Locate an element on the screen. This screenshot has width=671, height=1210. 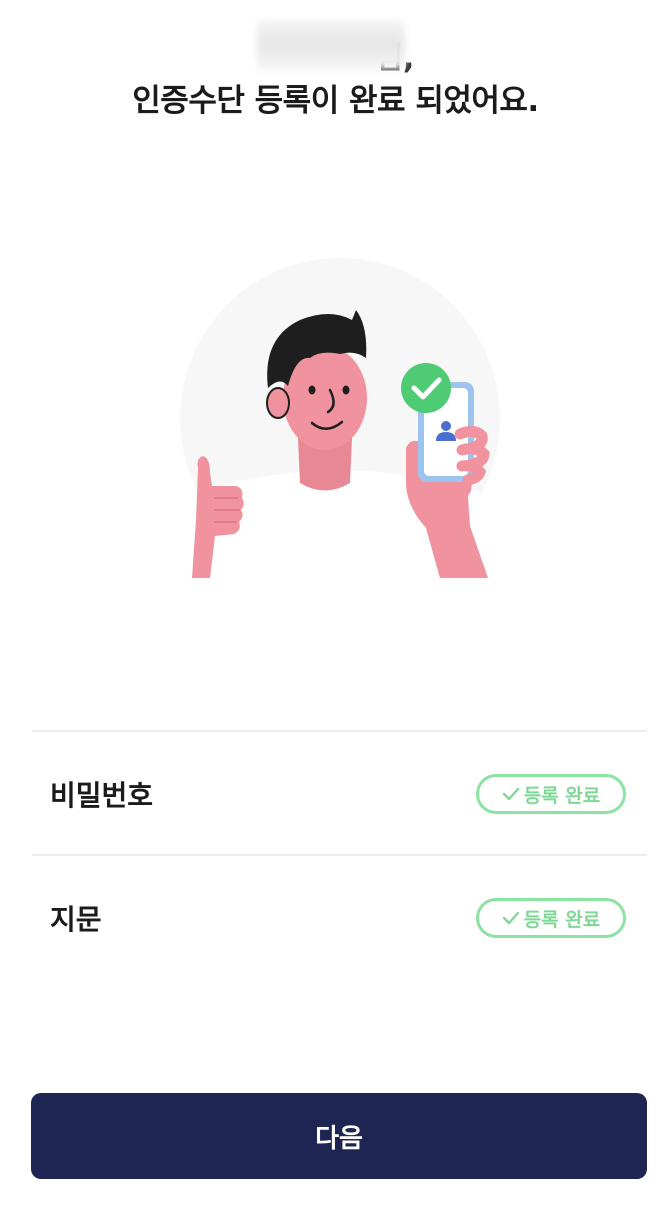
person-thumbs-up-phone-check-illustration is located at coordinates (340, 418).